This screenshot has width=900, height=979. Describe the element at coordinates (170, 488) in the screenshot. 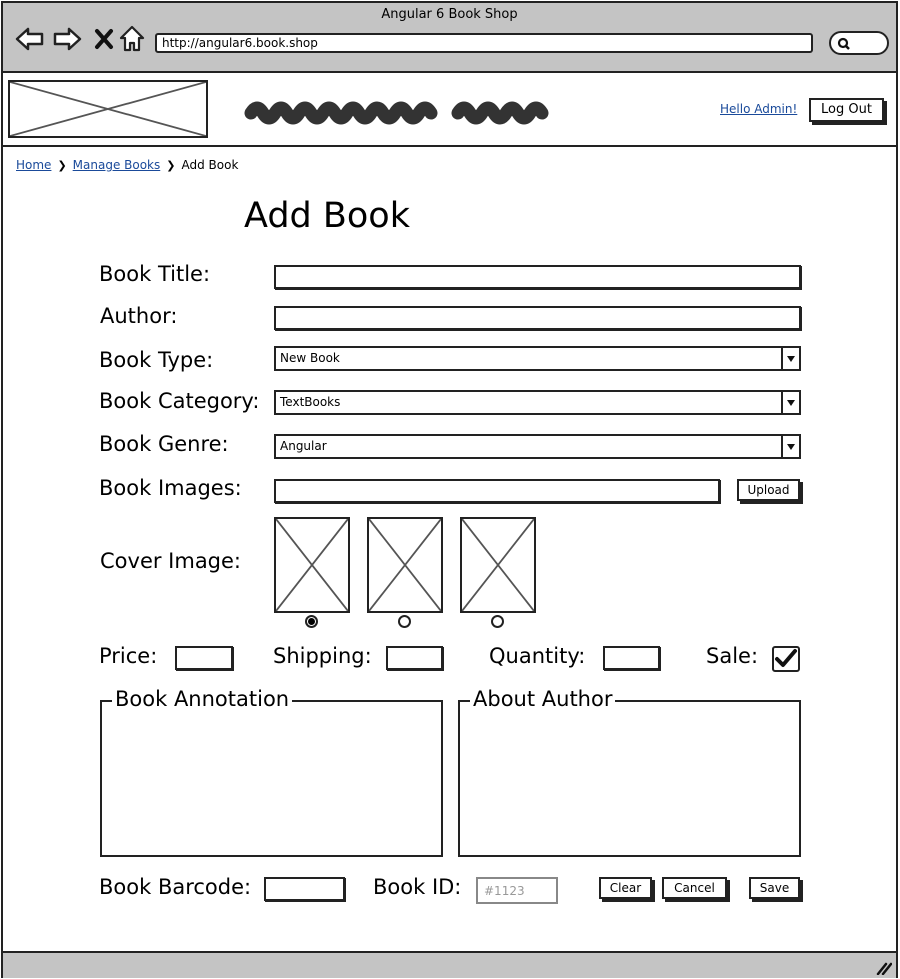

I see `book-images-label: Book Images:` at that location.